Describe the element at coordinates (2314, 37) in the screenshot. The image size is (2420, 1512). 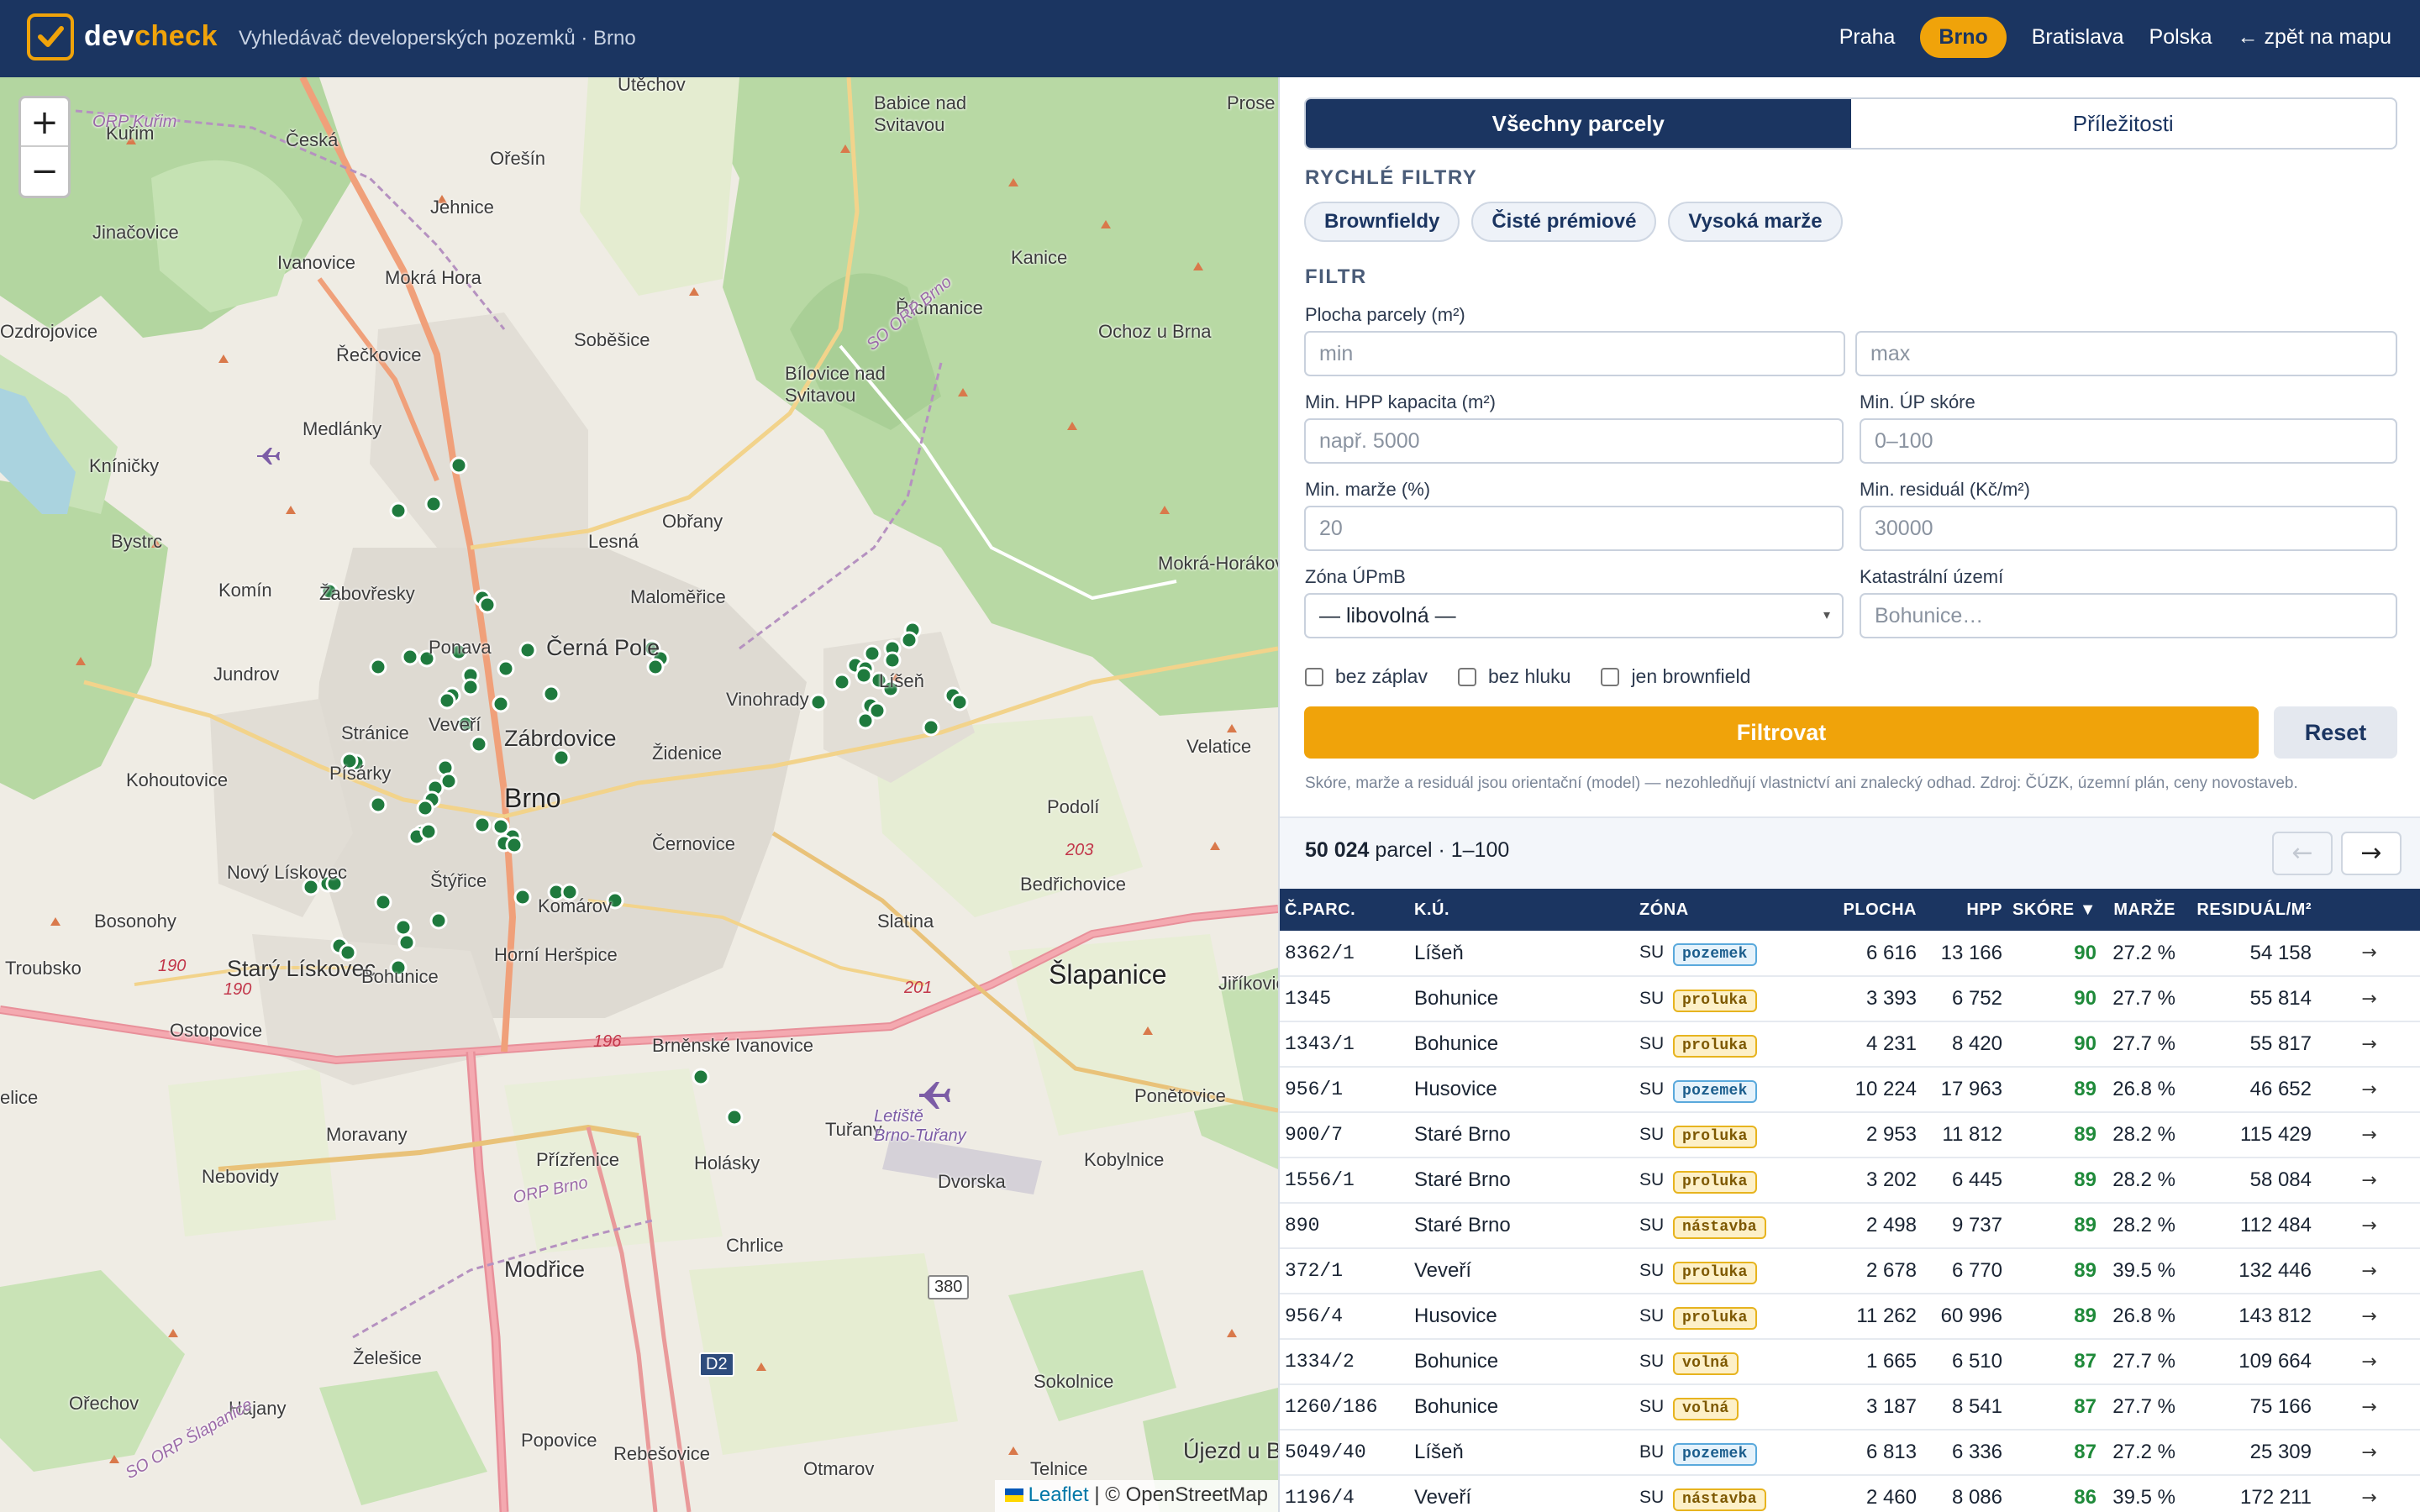
I see `back-to-map-link: ← zpět na mapu` at that location.